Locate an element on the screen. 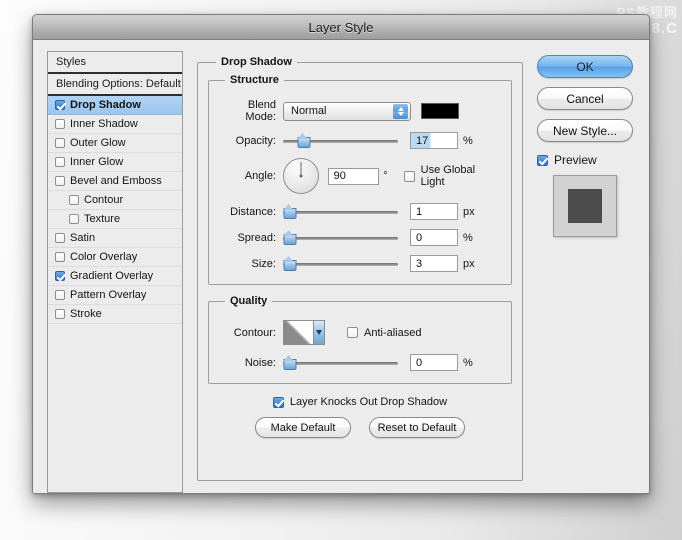 Image resolution: width=682 pixels, height=540 pixels. anti-aliased-checkbox is located at coordinates (352, 332).